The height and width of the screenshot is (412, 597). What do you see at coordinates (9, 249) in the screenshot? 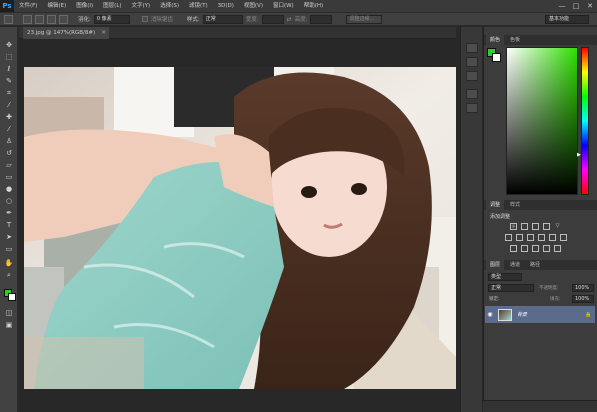
I see `shape-icon: ▭` at bounding box center [9, 249].